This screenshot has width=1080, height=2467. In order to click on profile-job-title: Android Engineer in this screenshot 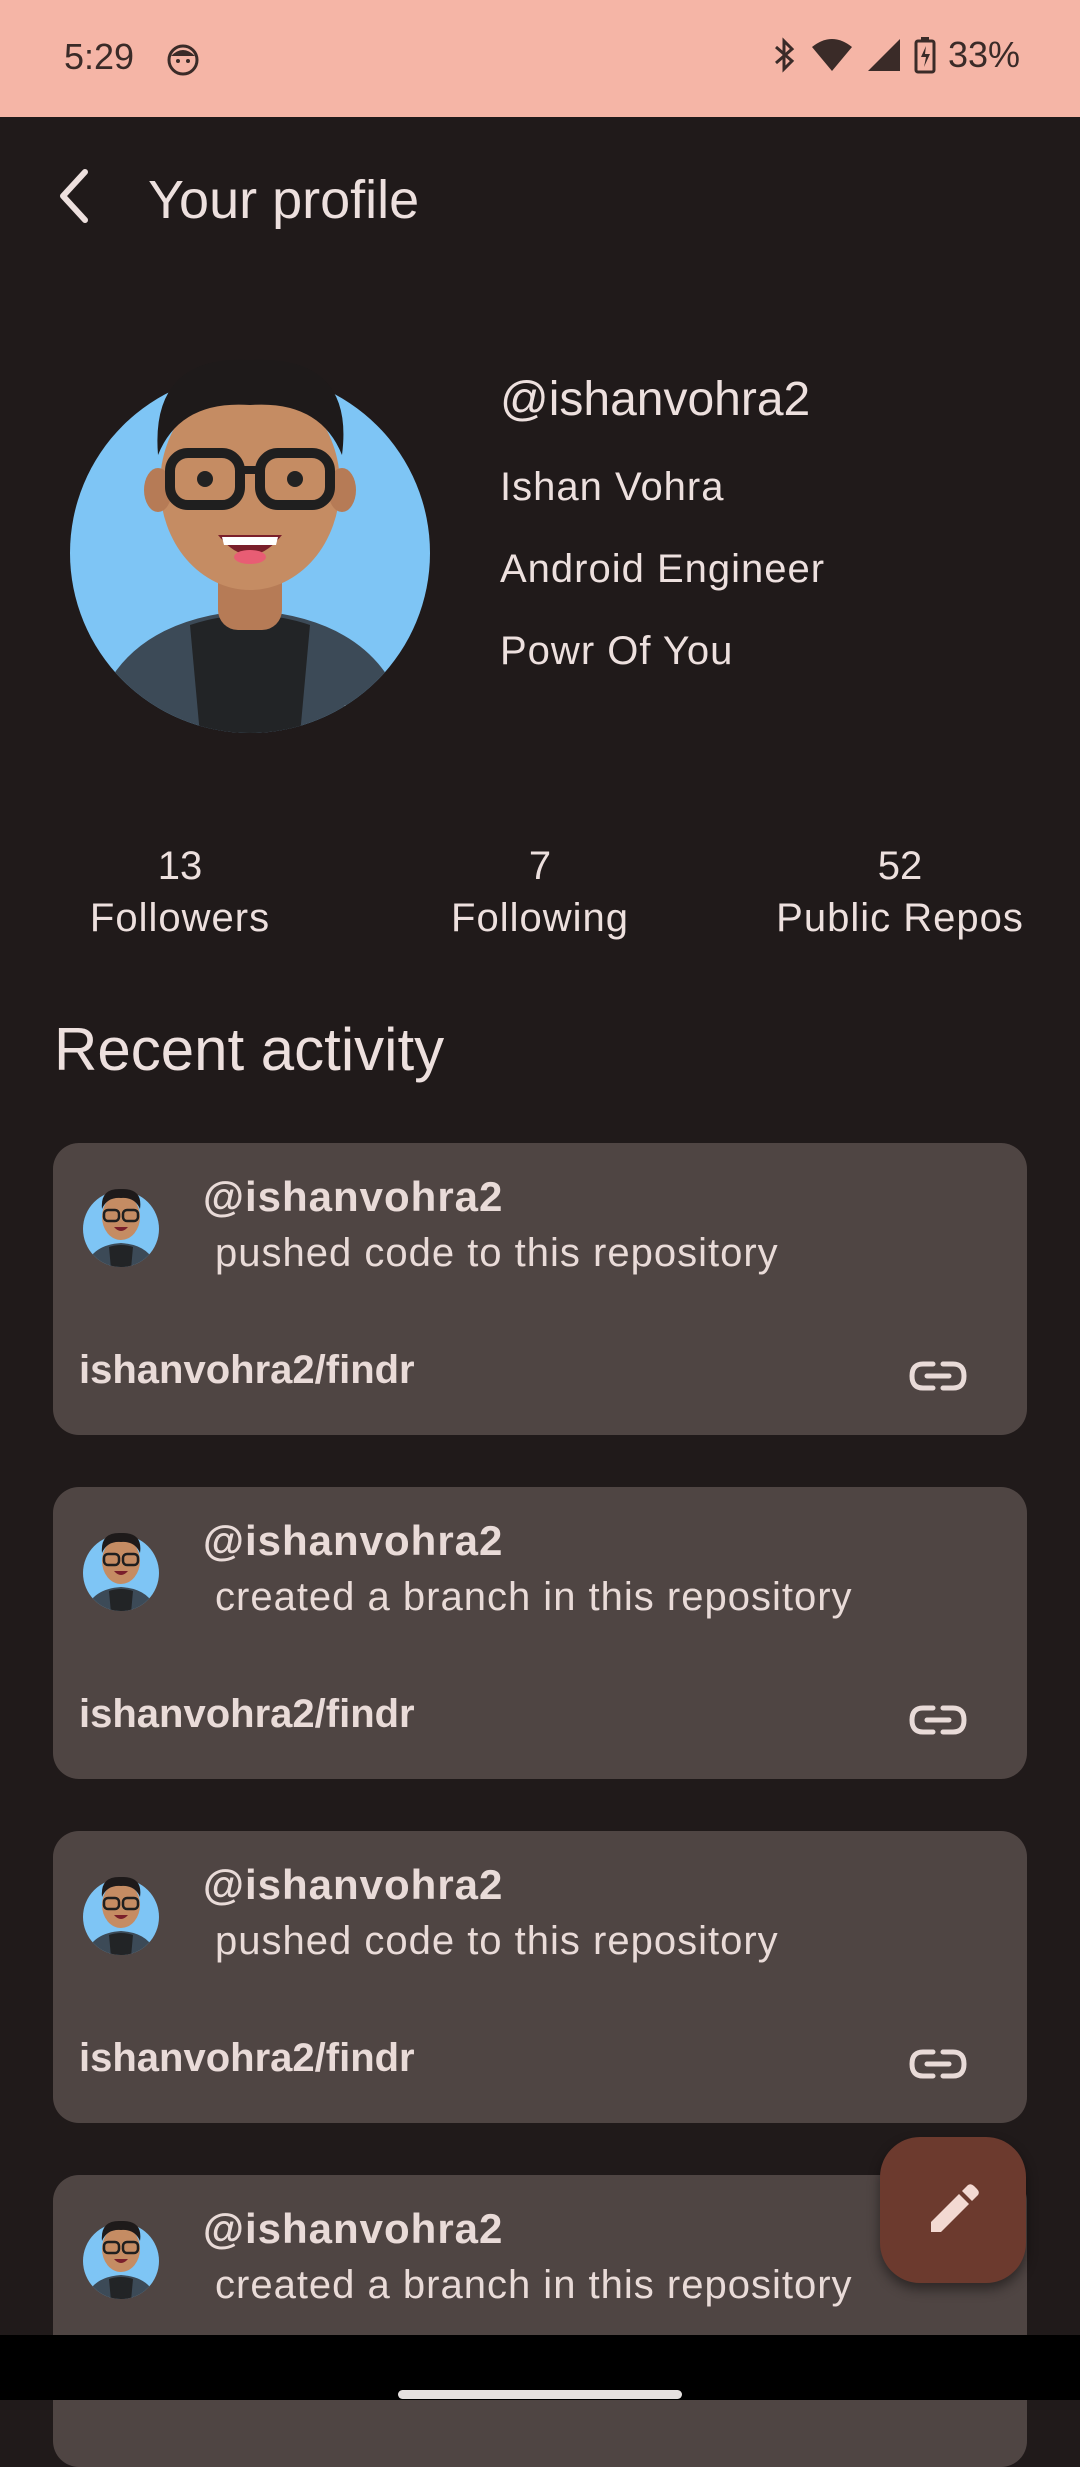, I will do `click(663, 569)`.